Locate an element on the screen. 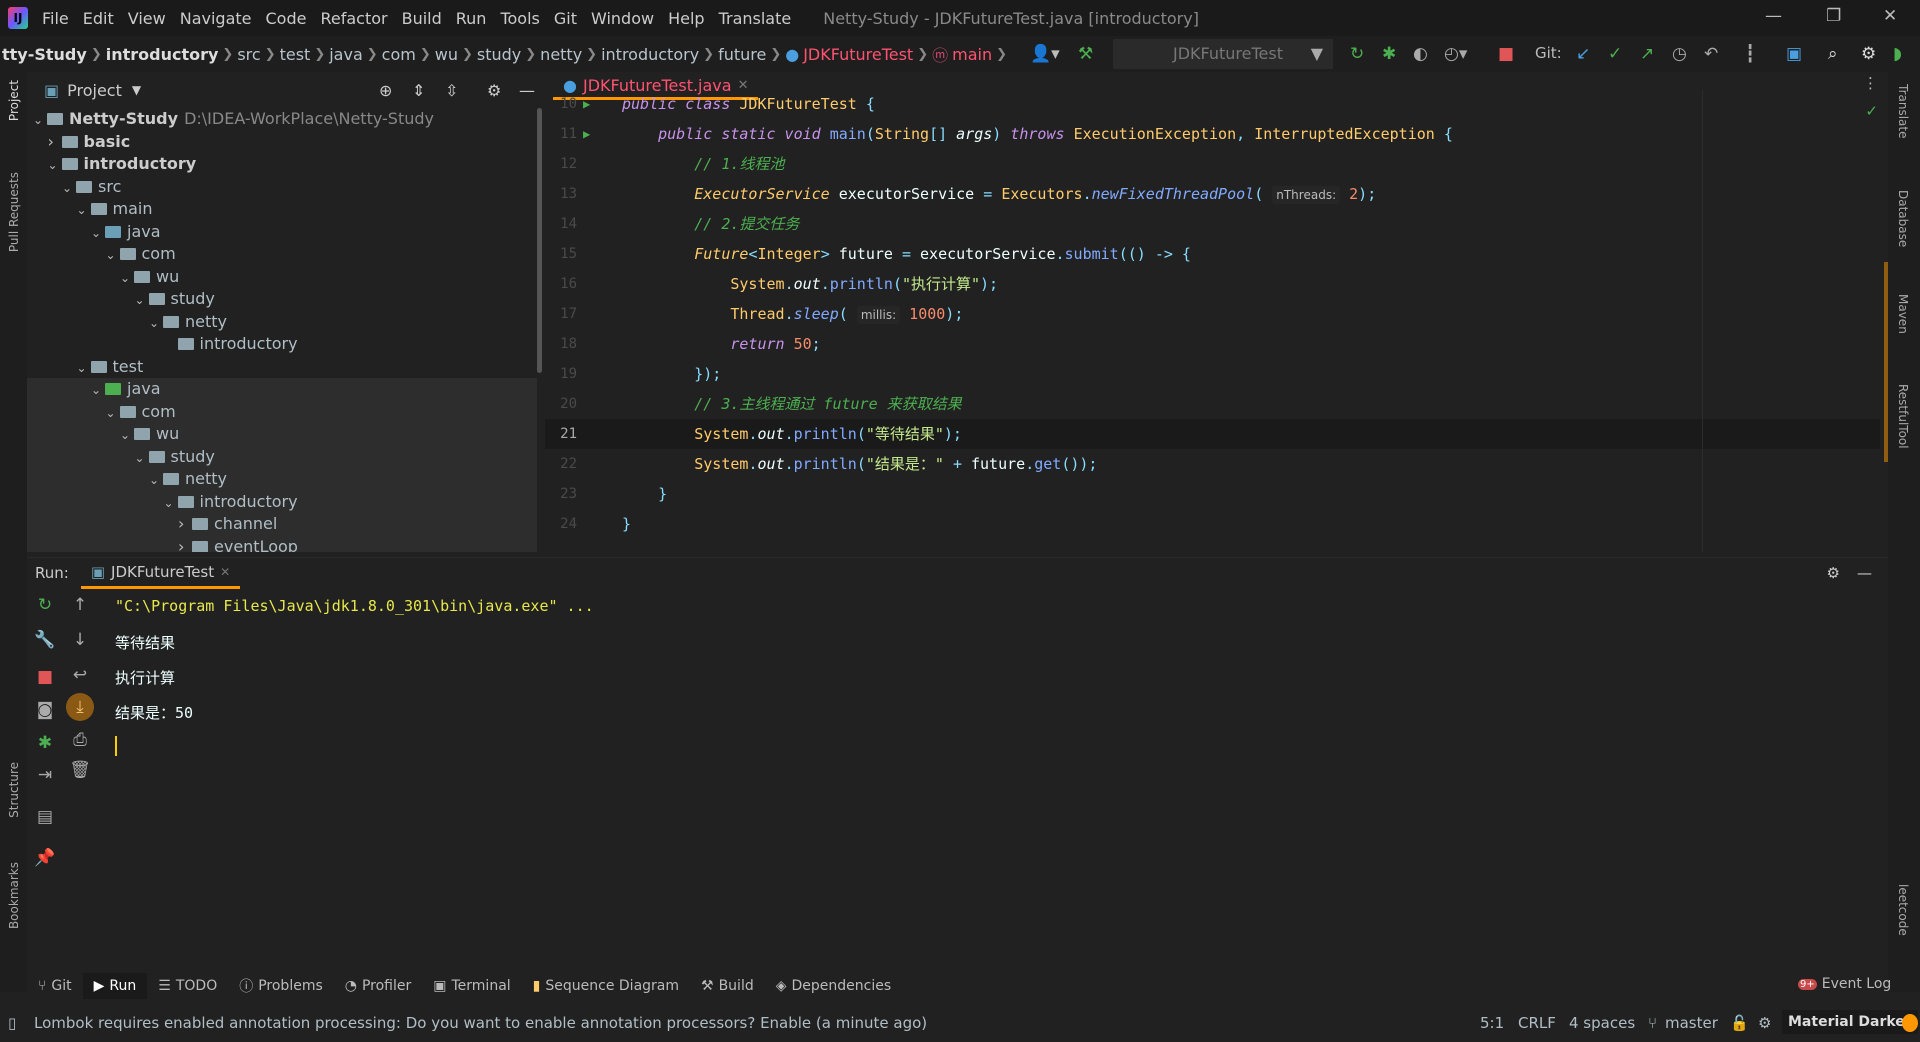 This screenshot has width=1920, height=1042. git-update-icon: ↙ is located at coordinates (1583, 54).